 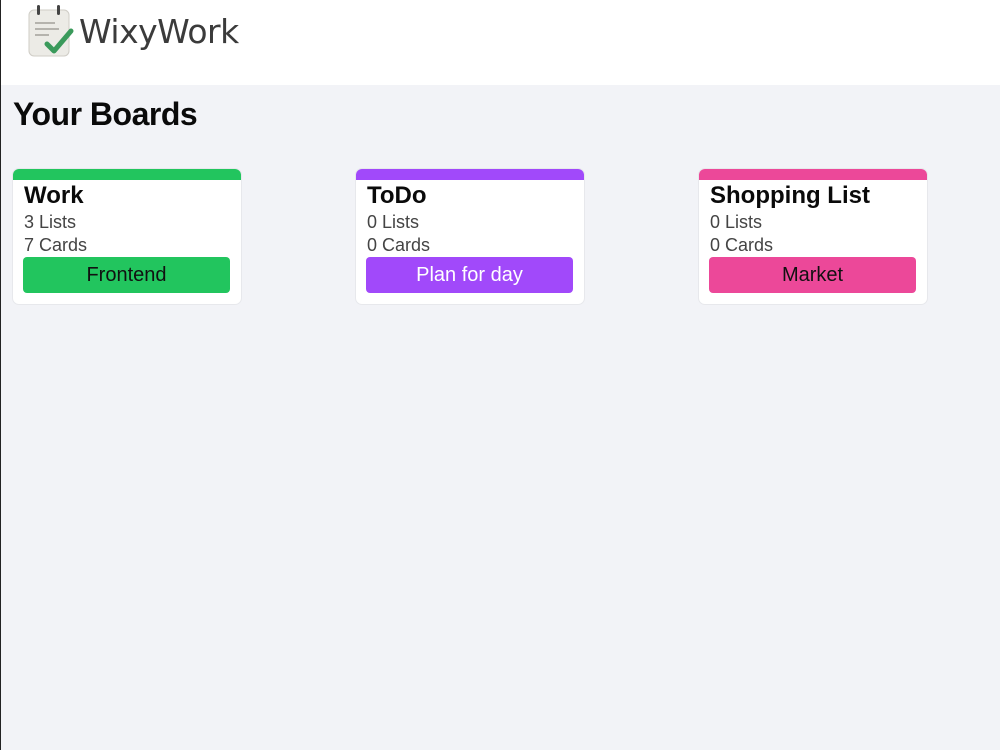 I want to click on board-card-todo: ToDo 0 Lists 0 Cards Plan for day, so click(x=470, y=236).